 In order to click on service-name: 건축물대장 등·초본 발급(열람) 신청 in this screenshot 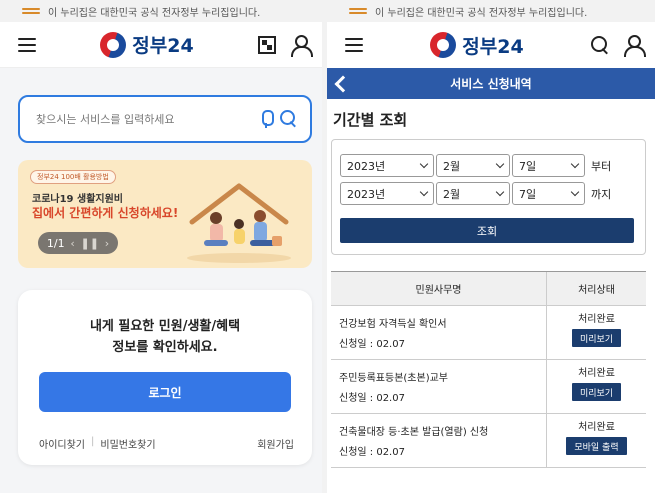, I will do `click(442, 433)`.